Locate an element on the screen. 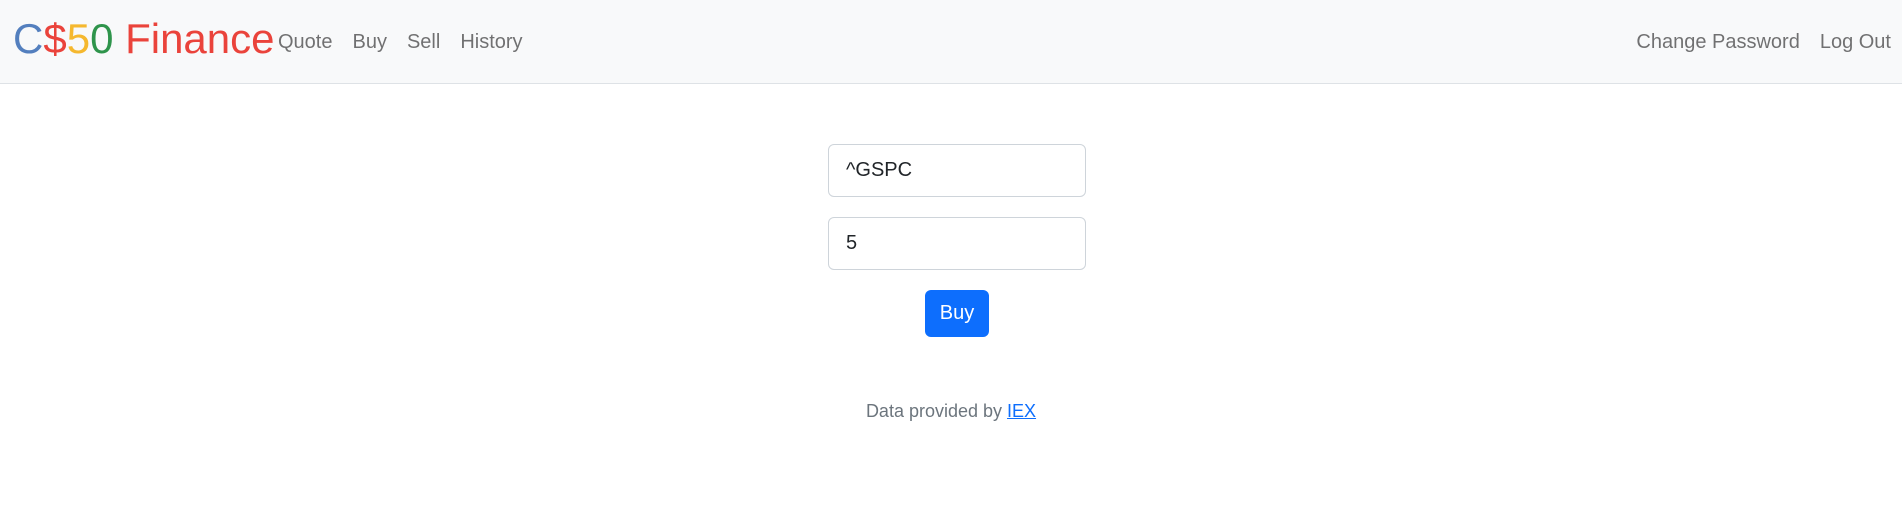 The width and height of the screenshot is (1902, 526). footer: Data provided by IEX is located at coordinates (951, 411).